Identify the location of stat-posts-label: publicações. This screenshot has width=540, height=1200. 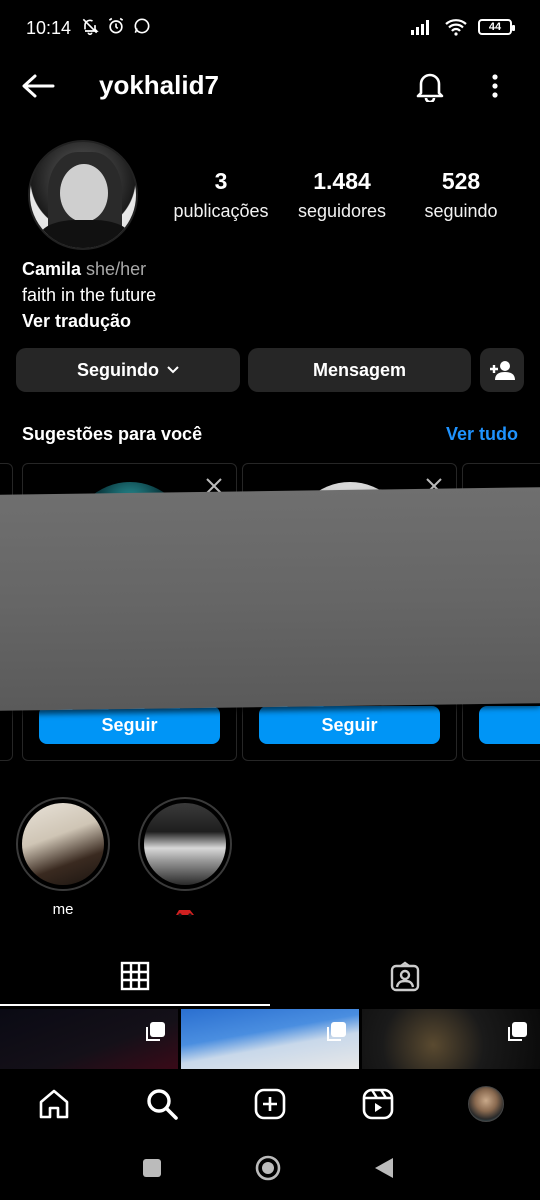
(221, 211).